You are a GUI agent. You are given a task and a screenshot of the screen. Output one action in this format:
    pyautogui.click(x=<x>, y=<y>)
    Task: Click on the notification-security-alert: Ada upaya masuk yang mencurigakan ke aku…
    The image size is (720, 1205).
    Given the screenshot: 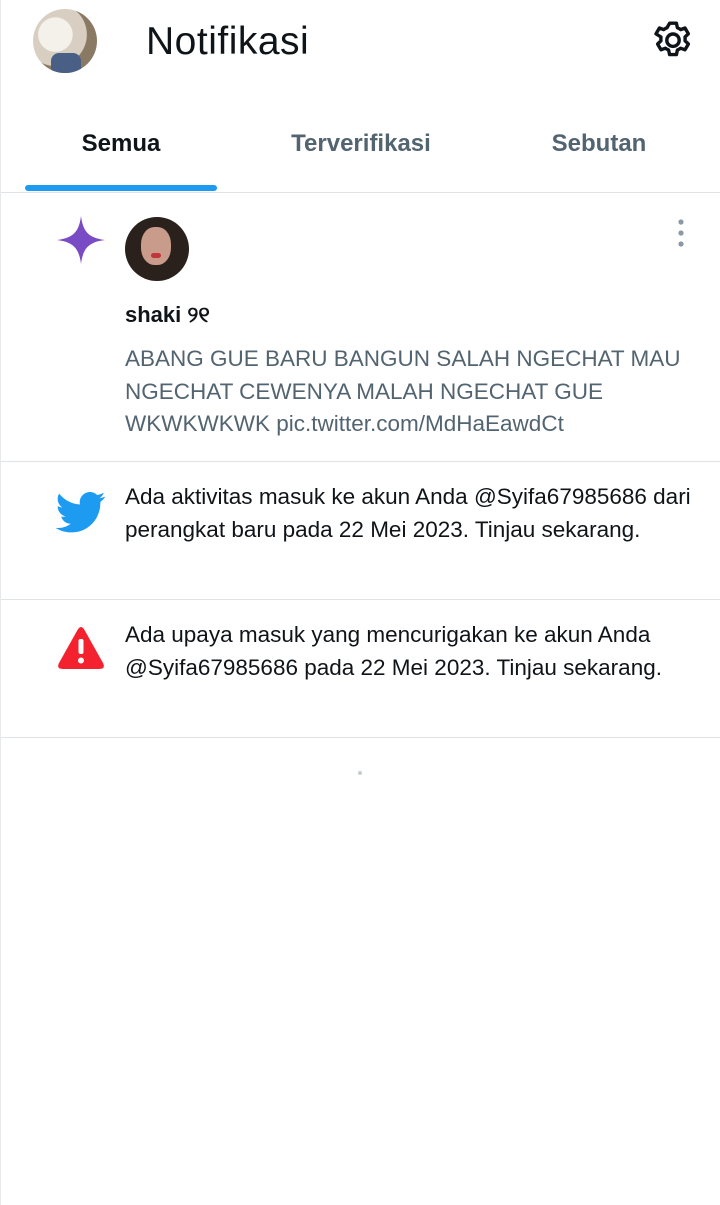 What is the action you would take?
    pyautogui.click(x=360, y=669)
    